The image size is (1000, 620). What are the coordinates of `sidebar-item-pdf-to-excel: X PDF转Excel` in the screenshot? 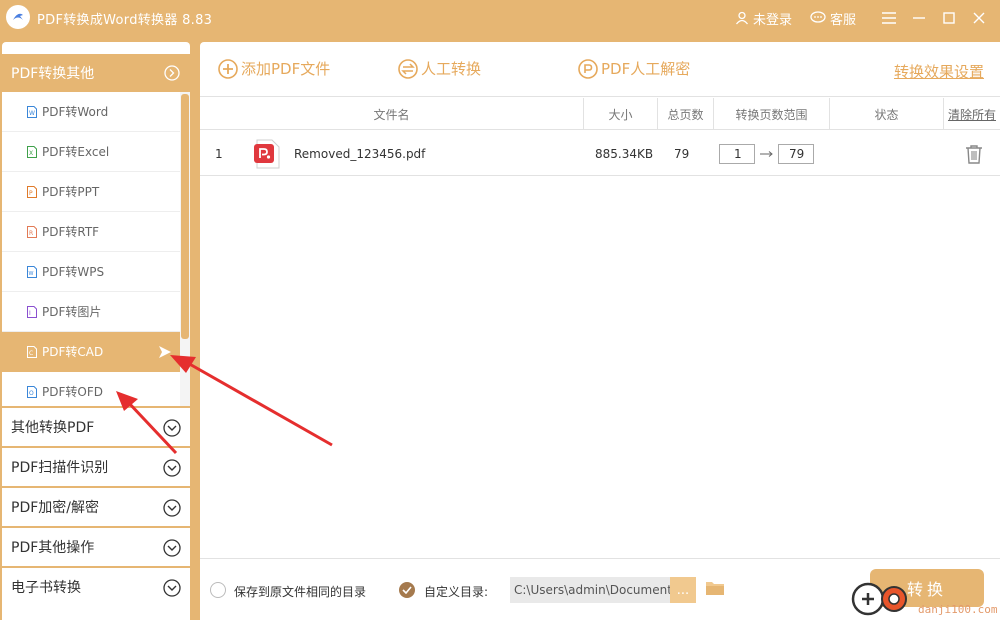 It's located at (91, 152).